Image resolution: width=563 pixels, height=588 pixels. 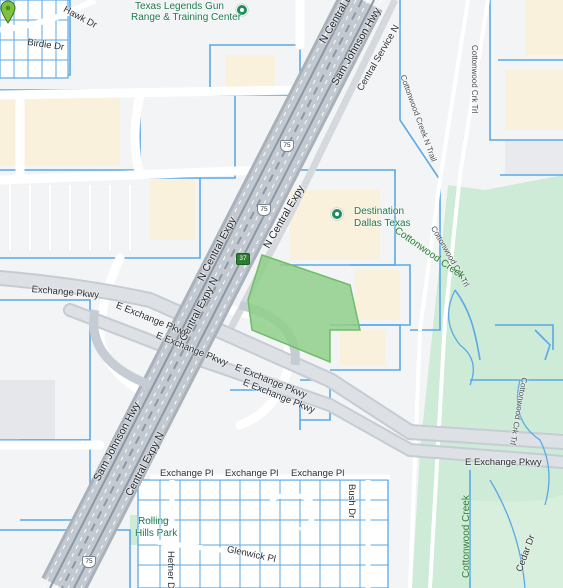 What do you see at coordinates (8, 12) in the screenshot?
I see `map-pin-icon` at bounding box center [8, 12].